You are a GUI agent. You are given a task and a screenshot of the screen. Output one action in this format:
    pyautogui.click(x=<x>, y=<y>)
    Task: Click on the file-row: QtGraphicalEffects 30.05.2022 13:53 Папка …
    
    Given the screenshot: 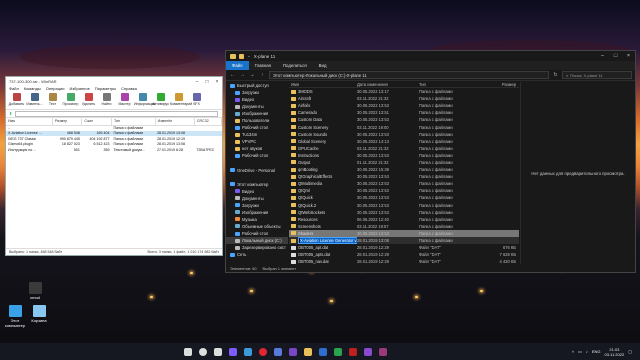 What is the action you would take?
    pyautogui.click(x=404, y=176)
    